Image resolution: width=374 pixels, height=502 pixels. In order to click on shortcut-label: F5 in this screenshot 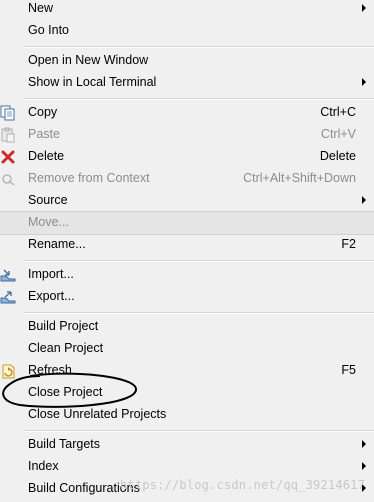, I will do `click(348, 370)`.